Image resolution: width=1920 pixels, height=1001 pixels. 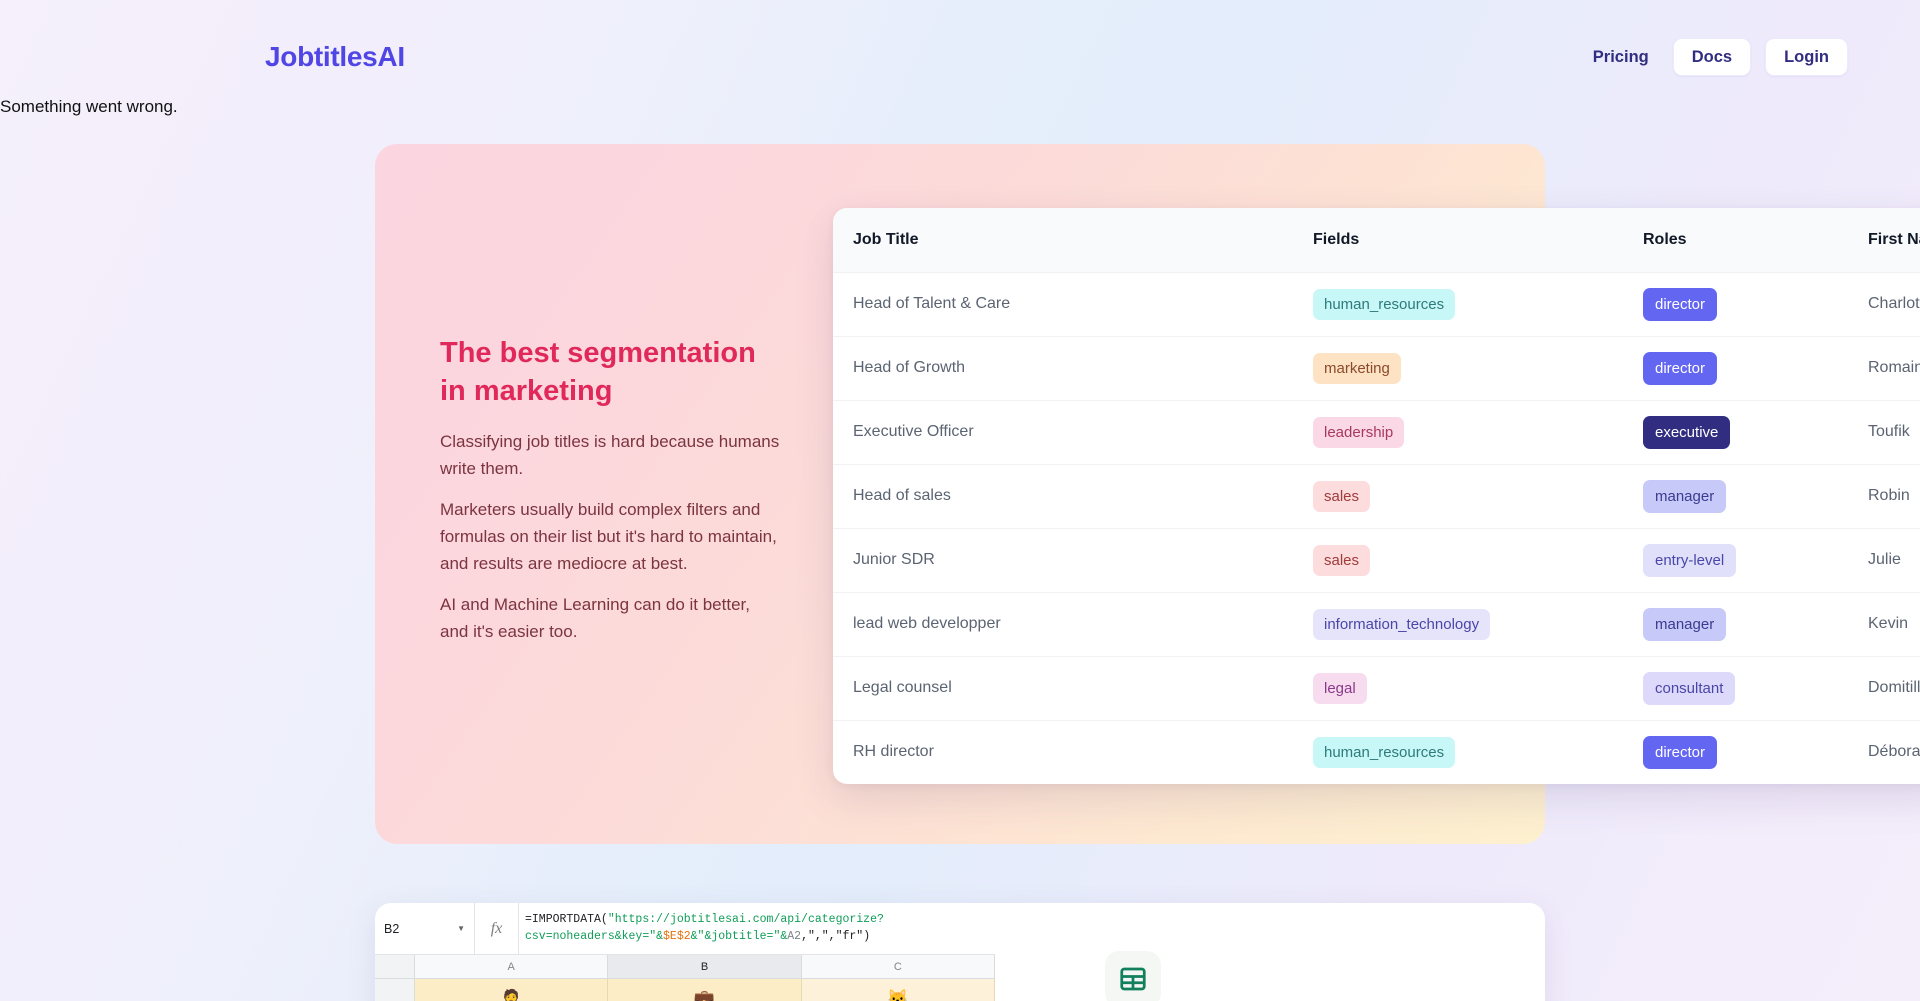 I want to click on cell-reference-box: B2 ▼, so click(x=425, y=928).